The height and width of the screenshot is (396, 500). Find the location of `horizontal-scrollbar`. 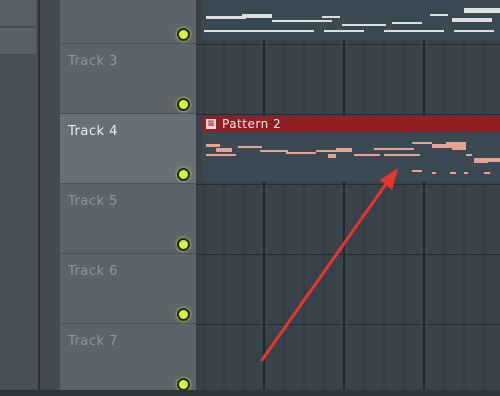

horizontal-scrollbar is located at coordinates (250, 393).